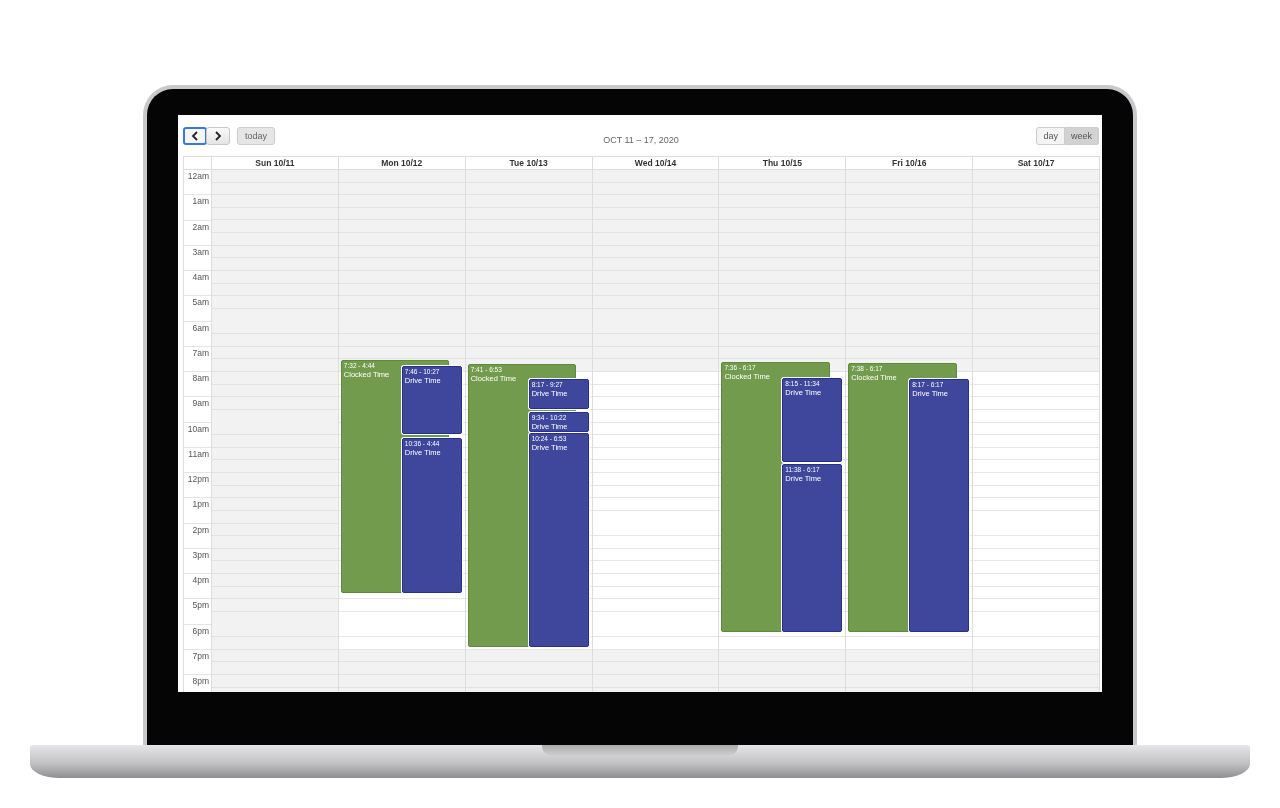  What do you see at coordinates (198, 479) in the screenshot?
I see `hour-label: 12pm` at bounding box center [198, 479].